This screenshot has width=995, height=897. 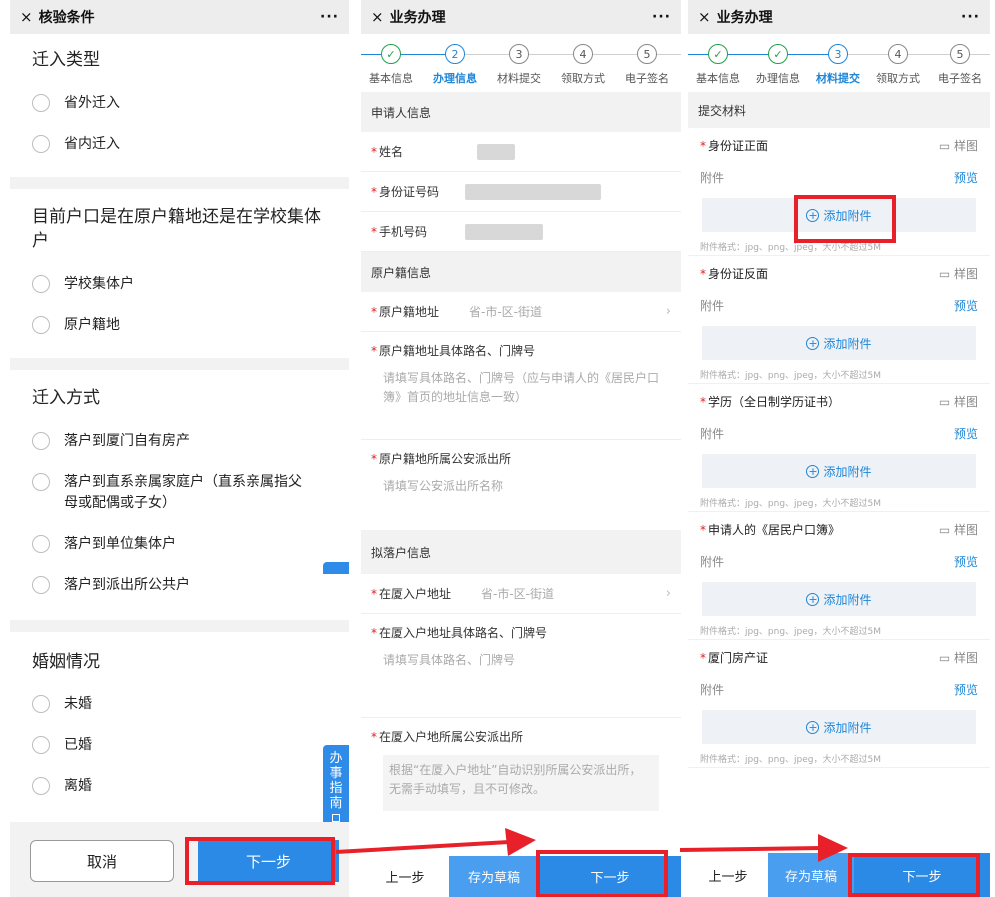 What do you see at coordinates (66, 397) in the screenshot?
I see `section-heading: 迁入方式` at bounding box center [66, 397].